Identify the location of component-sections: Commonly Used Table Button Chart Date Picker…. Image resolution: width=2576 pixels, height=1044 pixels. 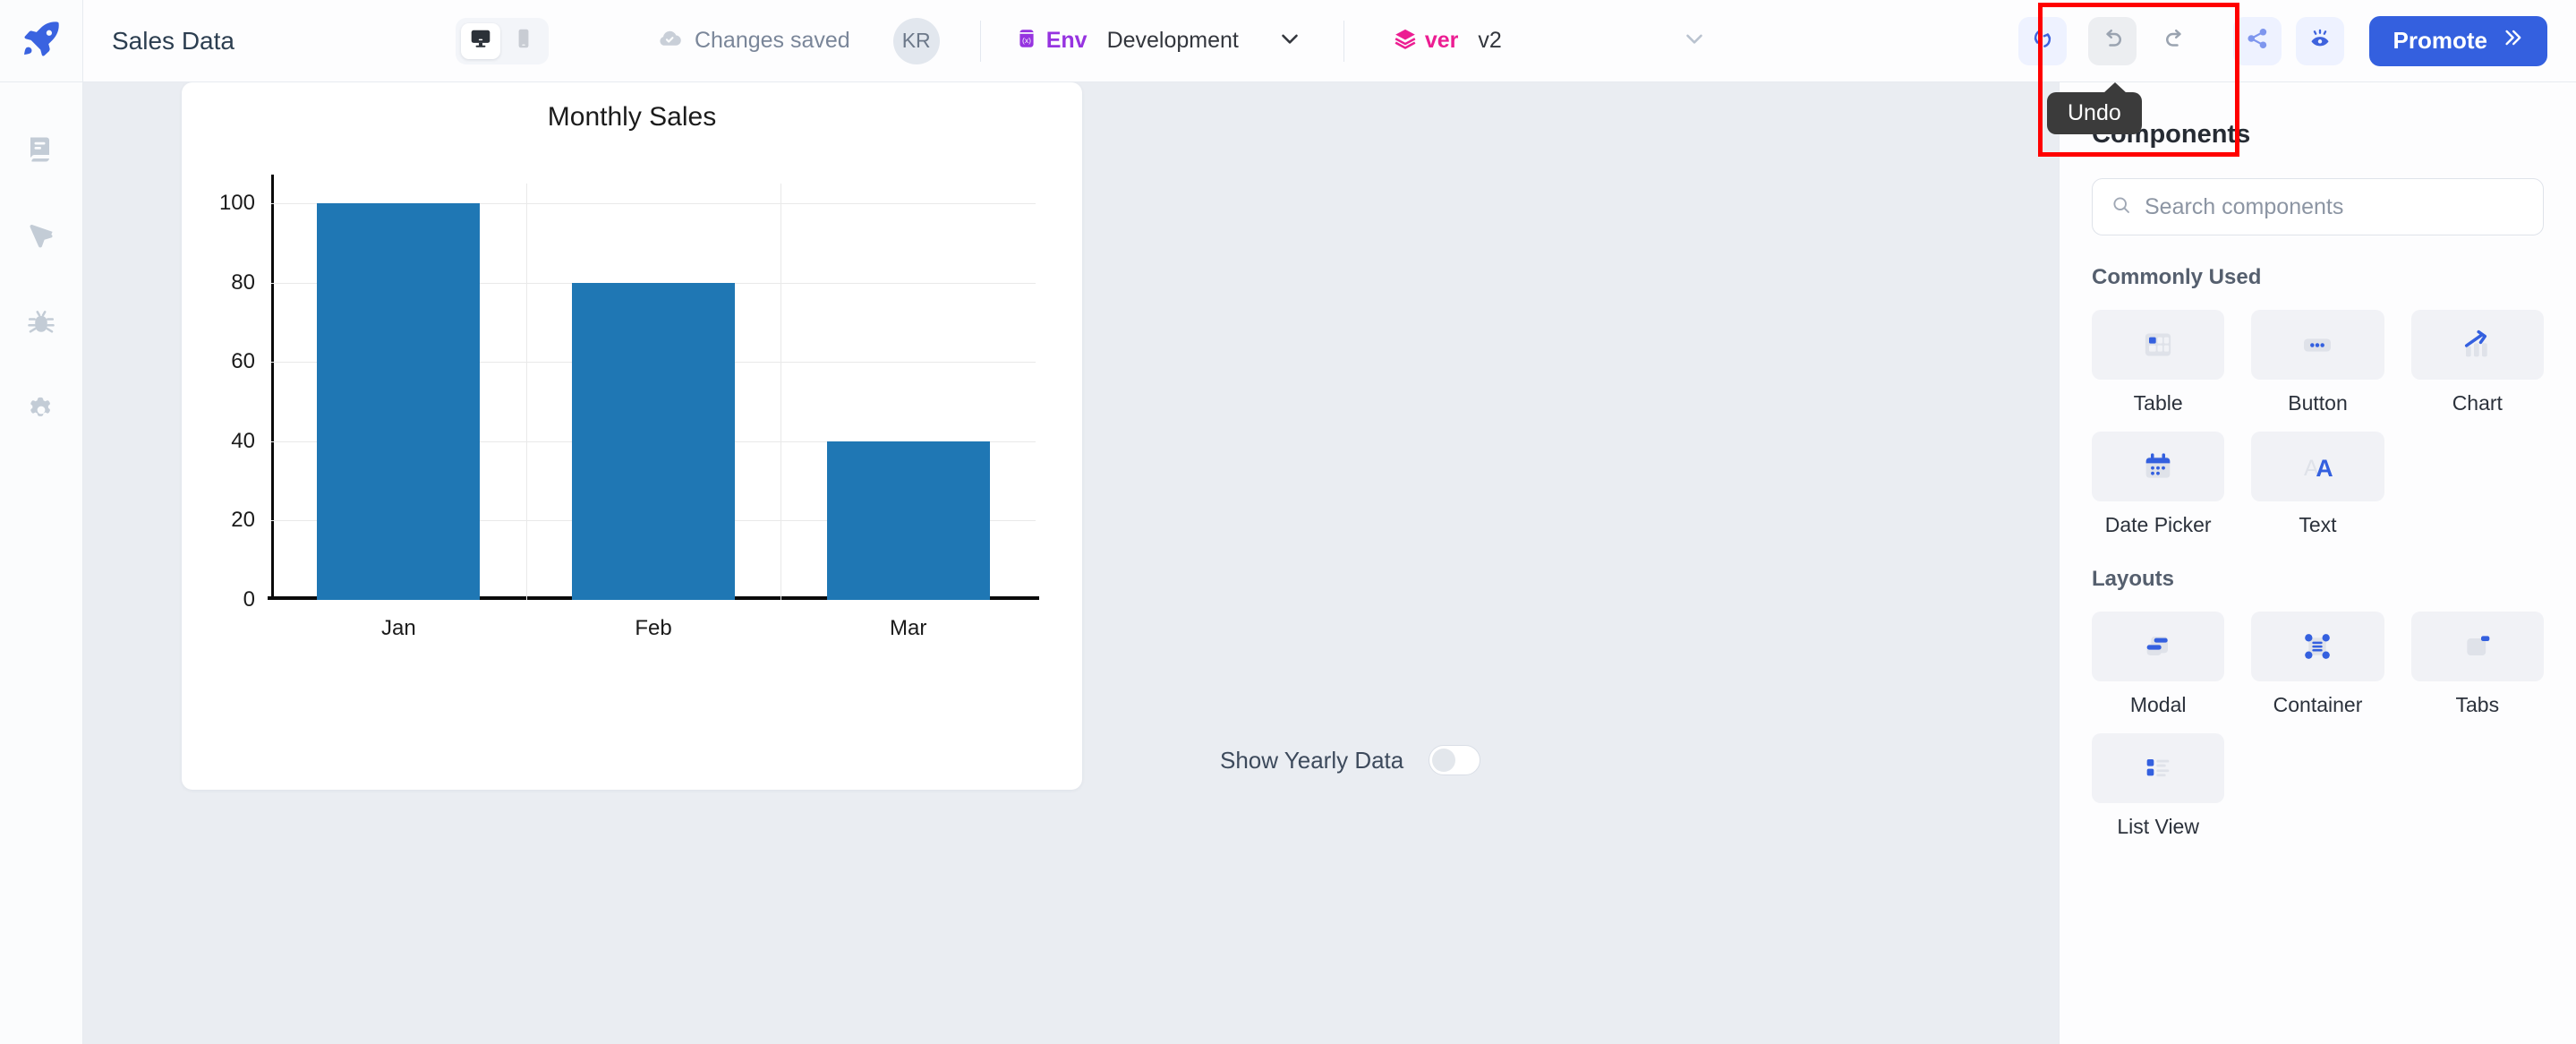
(2318, 552).